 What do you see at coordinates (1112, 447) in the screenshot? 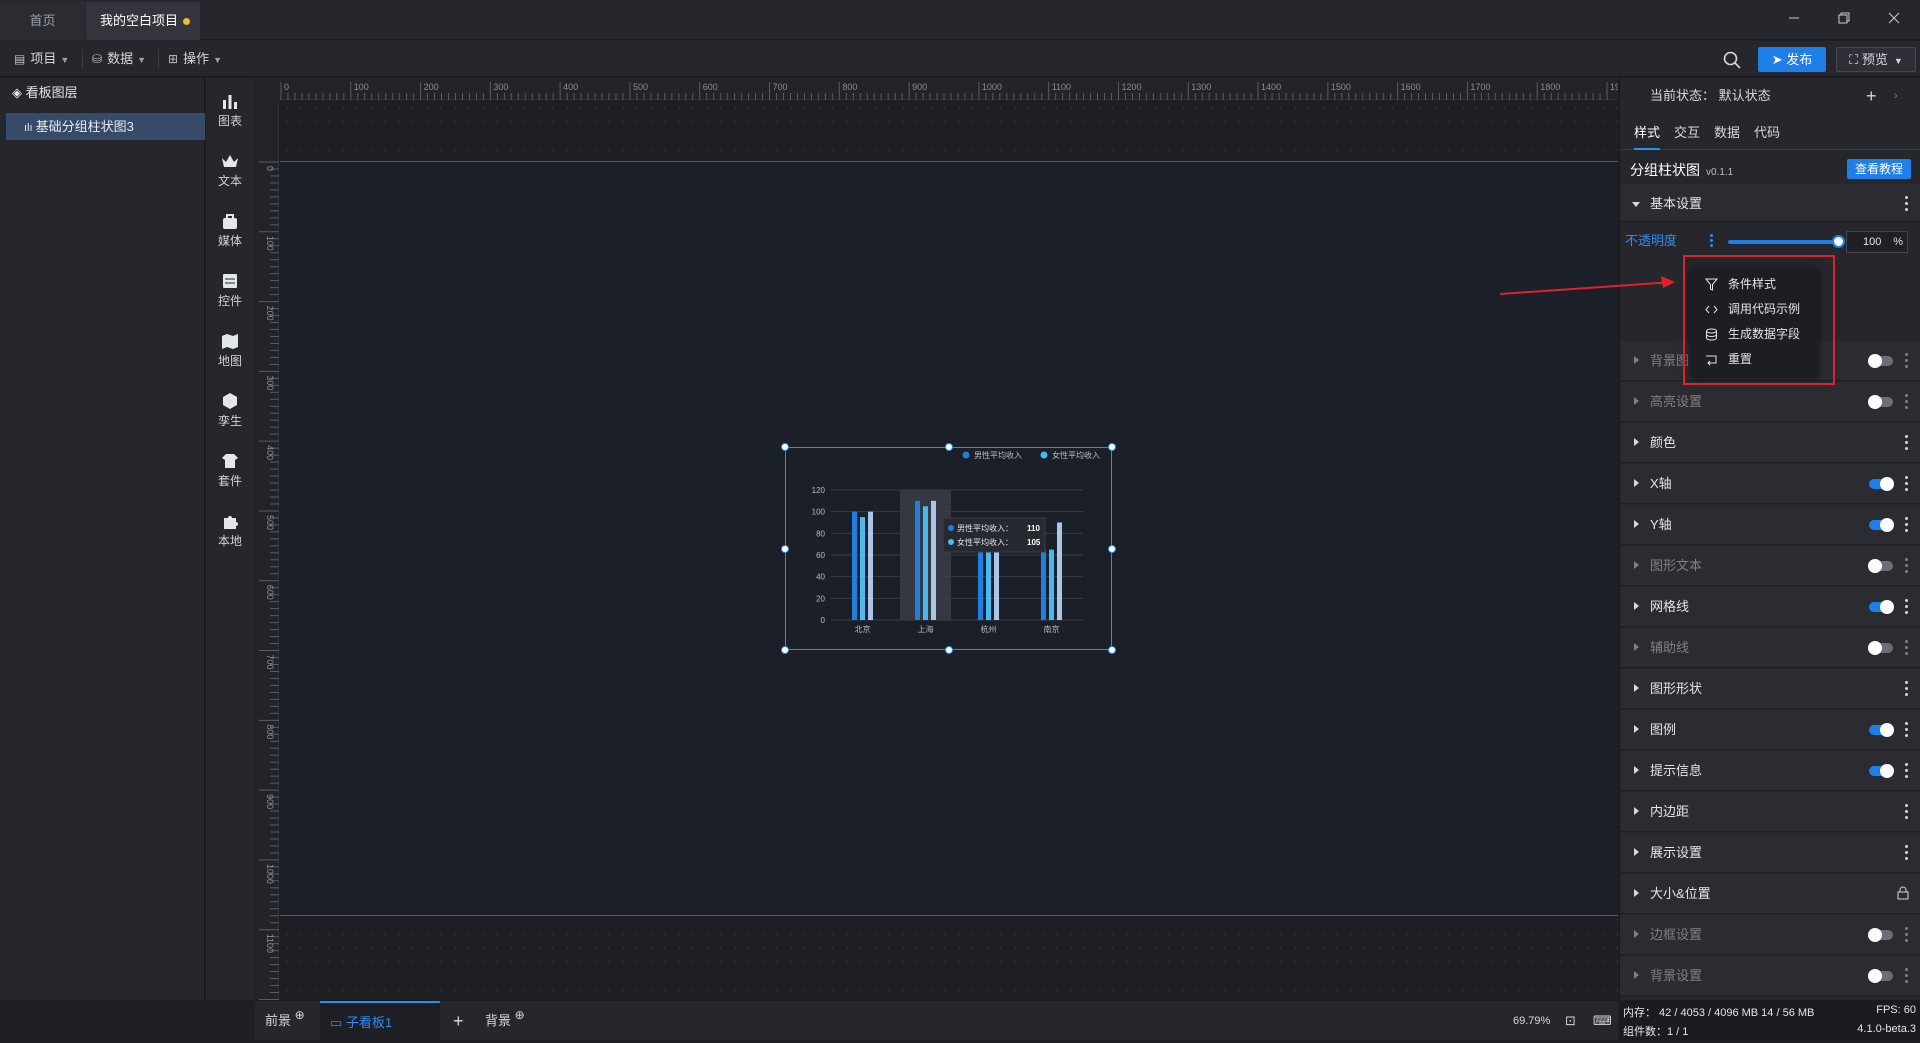
I see `resize-handle-ne` at bounding box center [1112, 447].